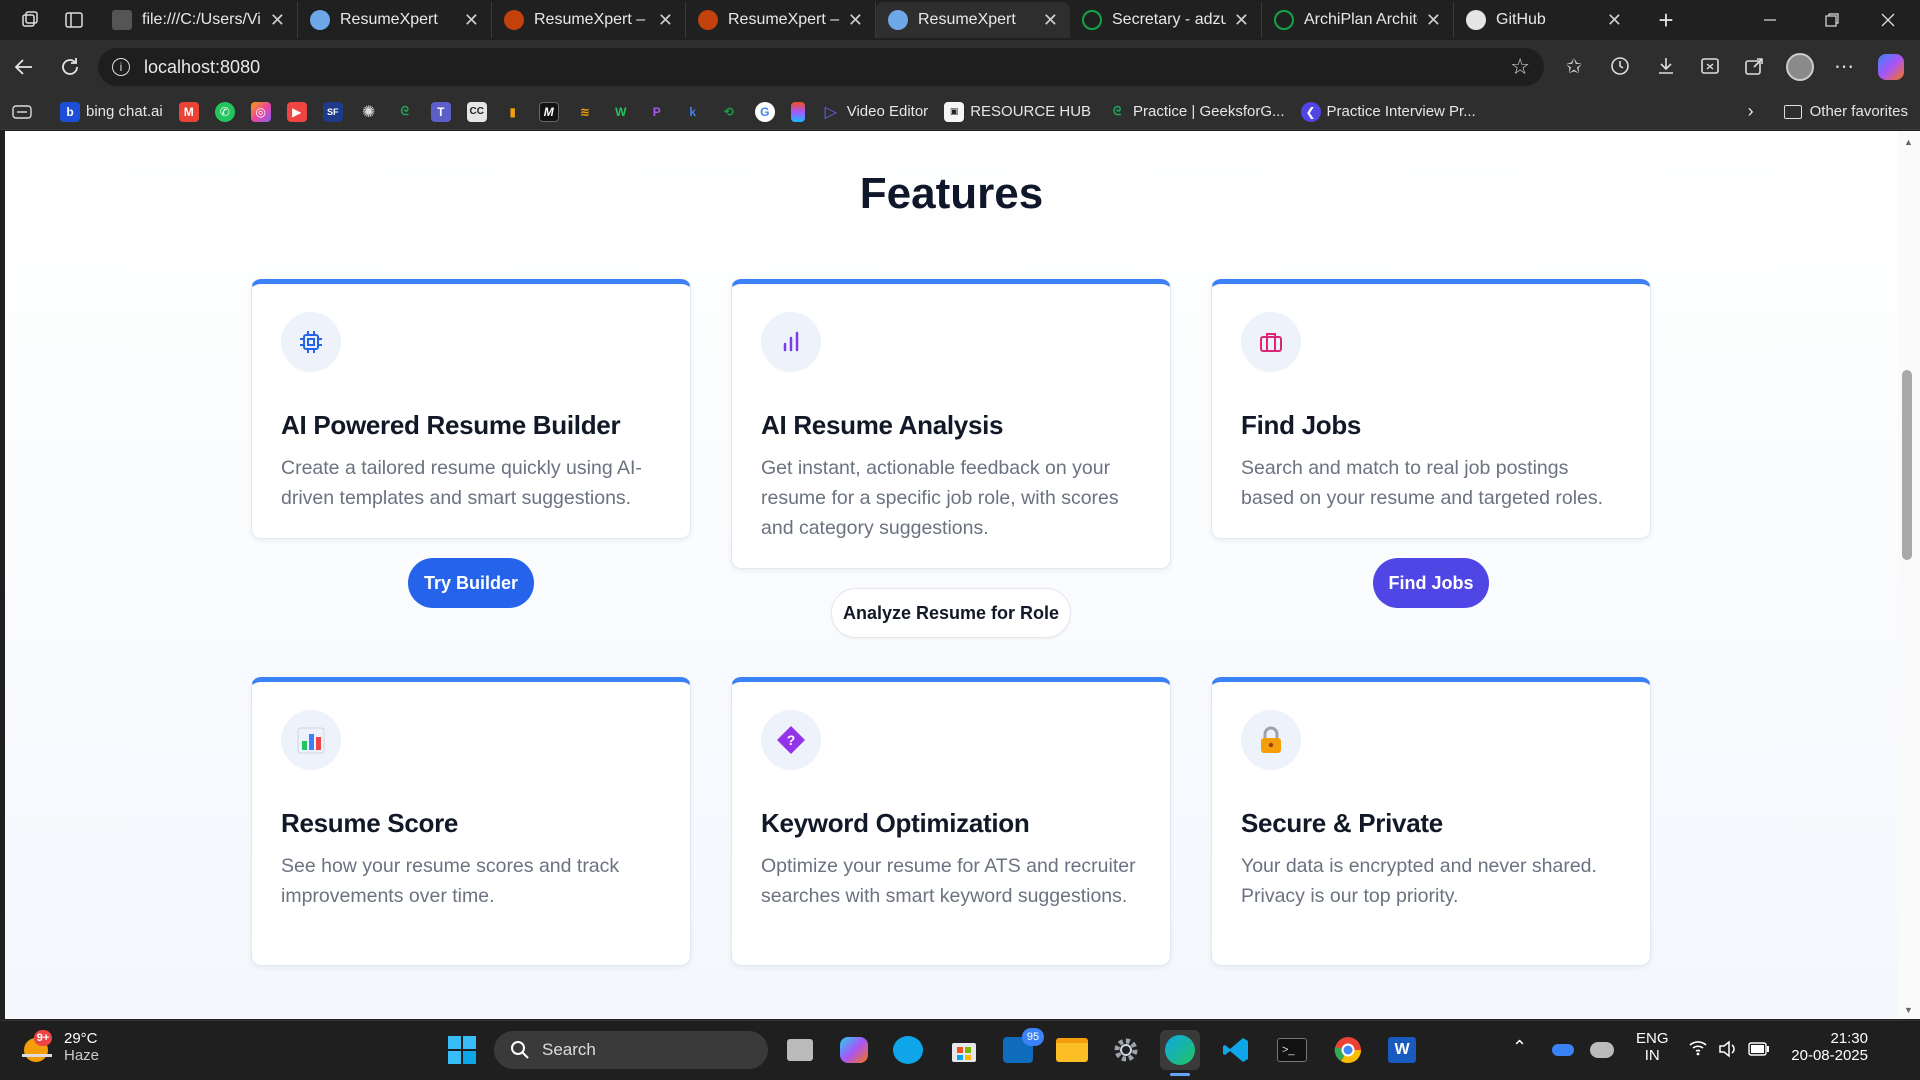  I want to click on microsoft-store-icon, so click(964, 1050).